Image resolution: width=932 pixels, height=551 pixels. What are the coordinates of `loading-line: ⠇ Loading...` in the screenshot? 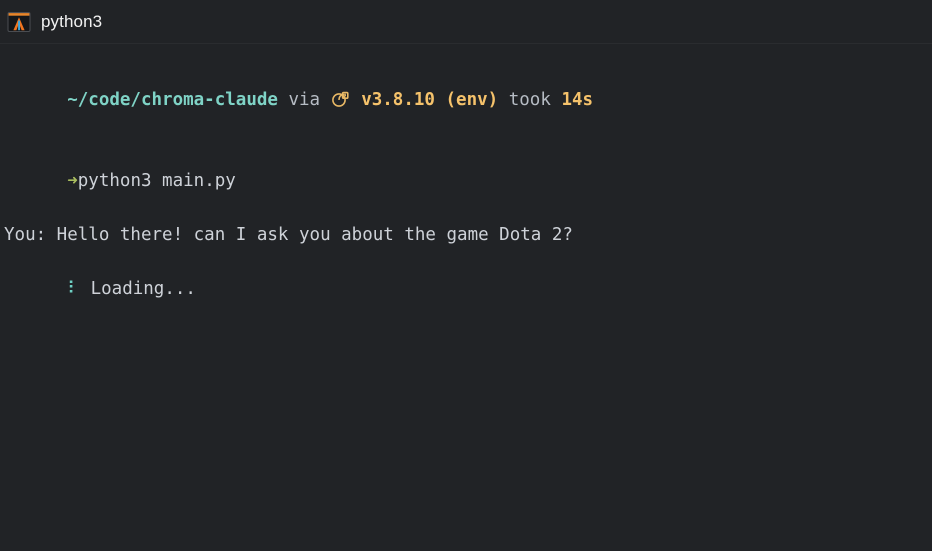 It's located at (464, 289).